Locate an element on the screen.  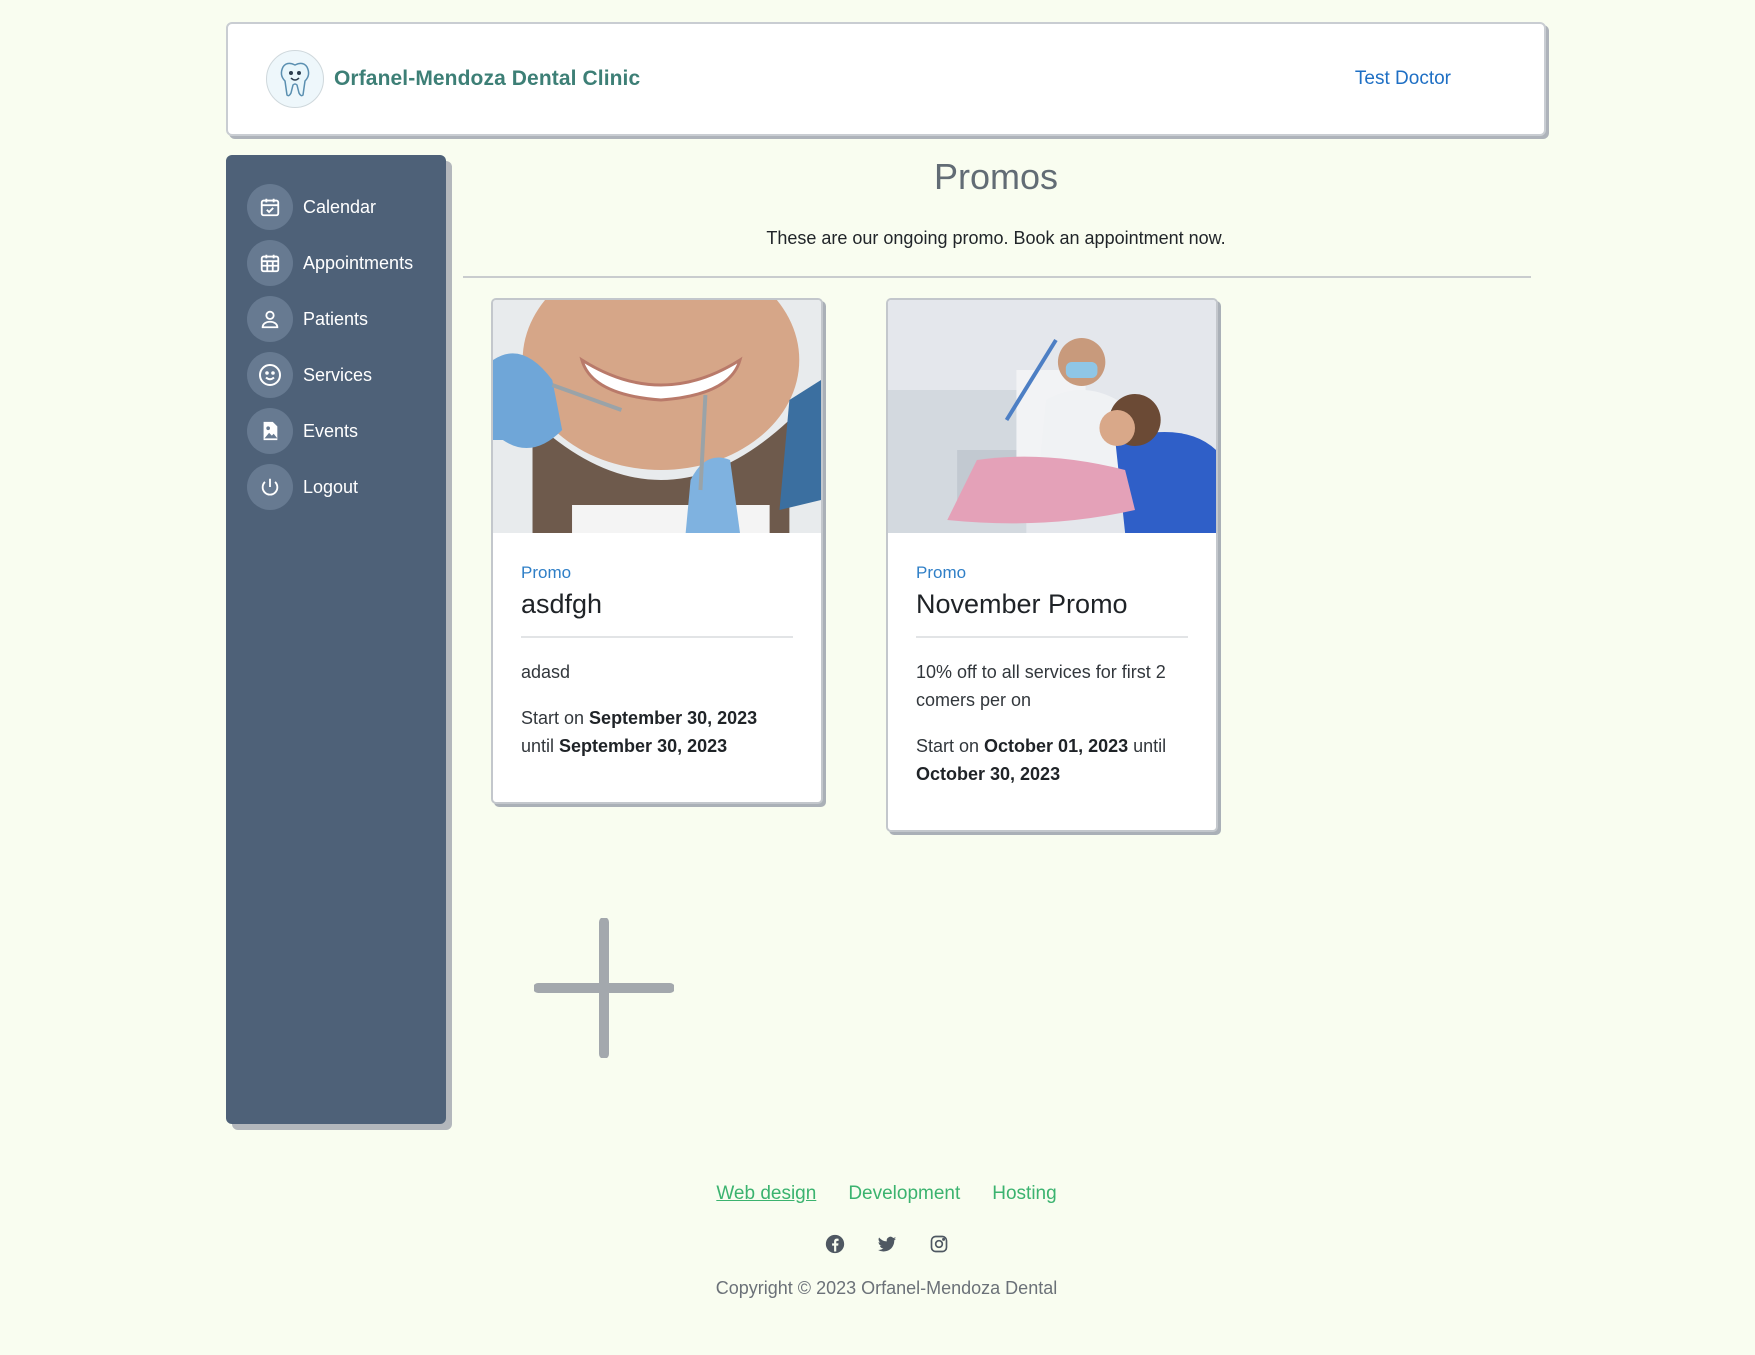
calendar-check-icon is located at coordinates (270, 207).